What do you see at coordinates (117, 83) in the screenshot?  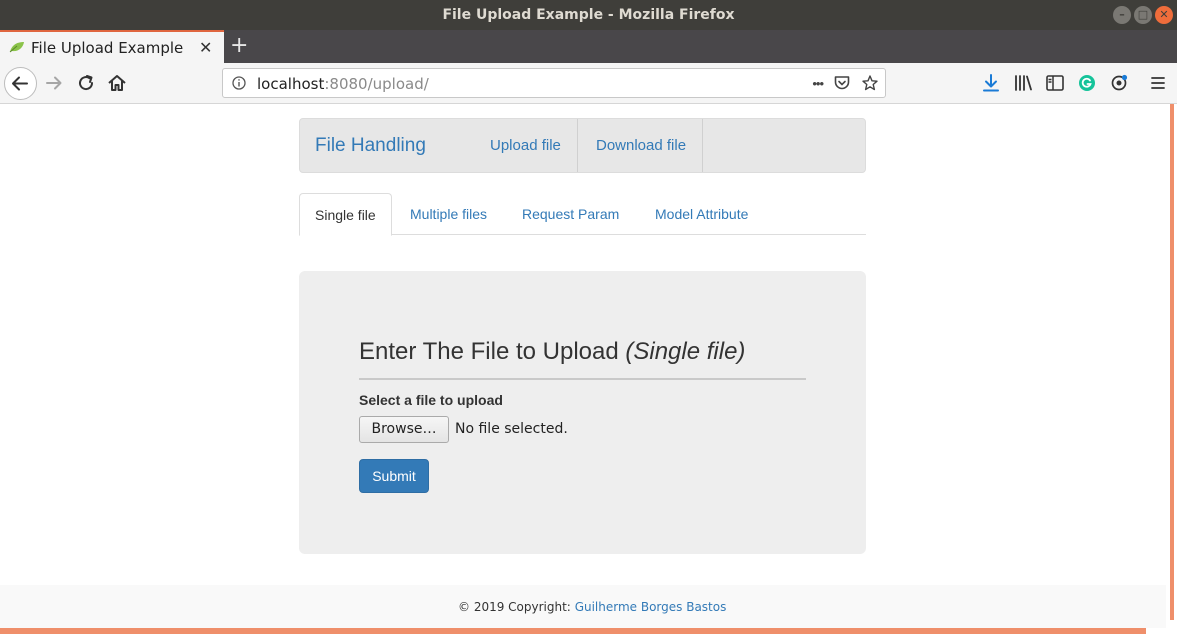 I see `home-icon` at bounding box center [117, 83].